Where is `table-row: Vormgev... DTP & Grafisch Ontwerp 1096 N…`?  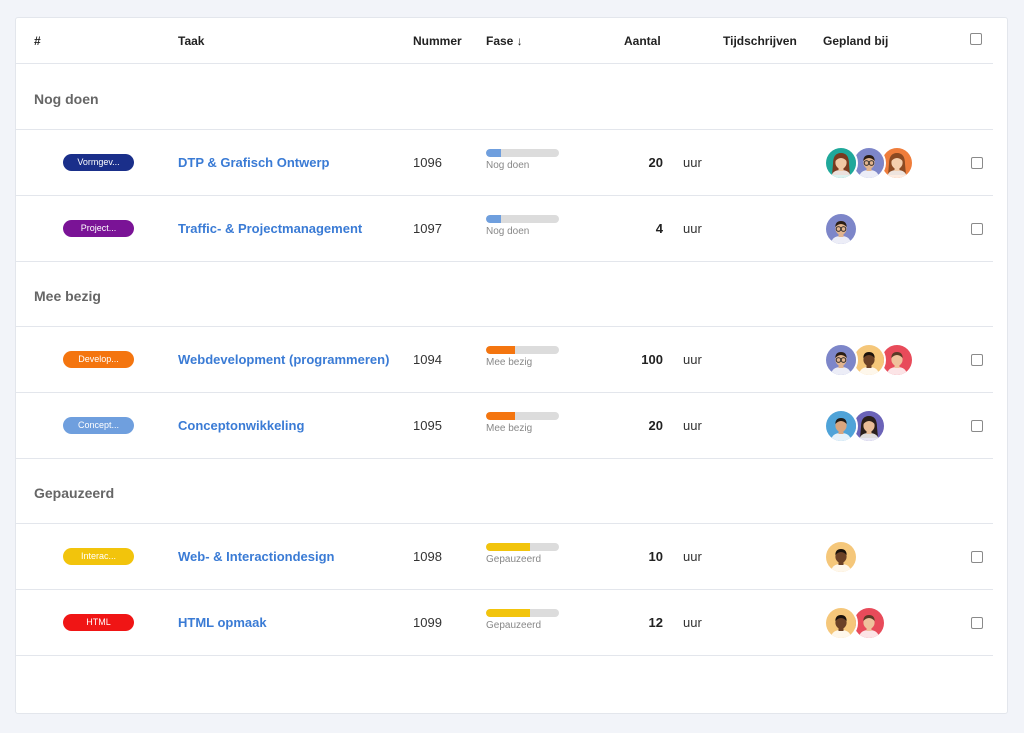
table-row: Vormgev... DTP & Grafisch Ontwerp 1096 N… is located at coordinates (504, 163).